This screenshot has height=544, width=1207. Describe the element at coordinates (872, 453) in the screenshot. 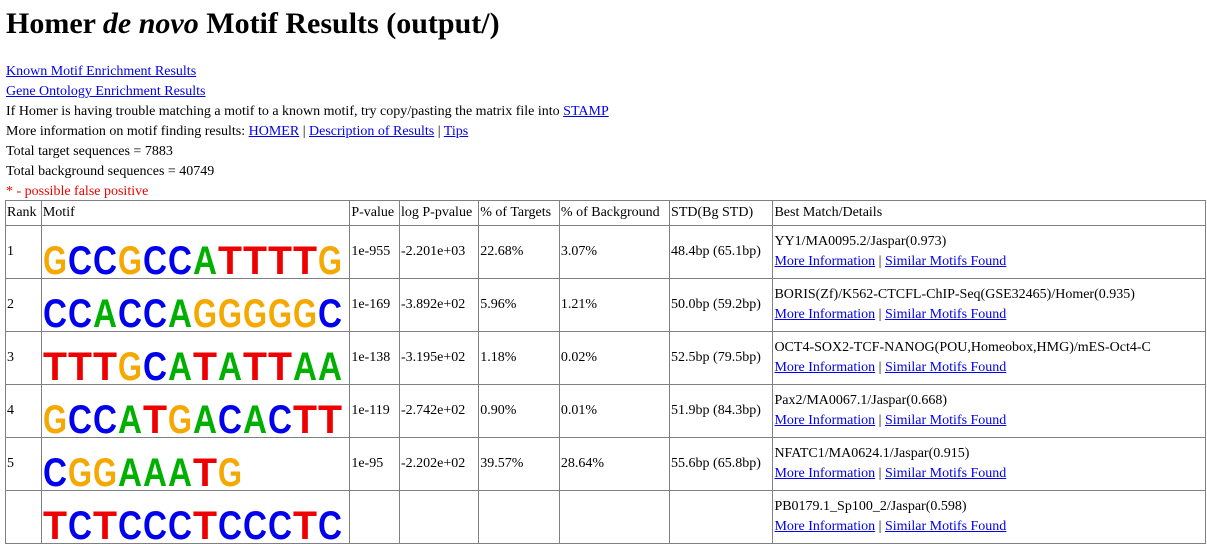

I see `best-match-name: NFATC1/MA0624.1/Jaspar(0.915)` at that location.